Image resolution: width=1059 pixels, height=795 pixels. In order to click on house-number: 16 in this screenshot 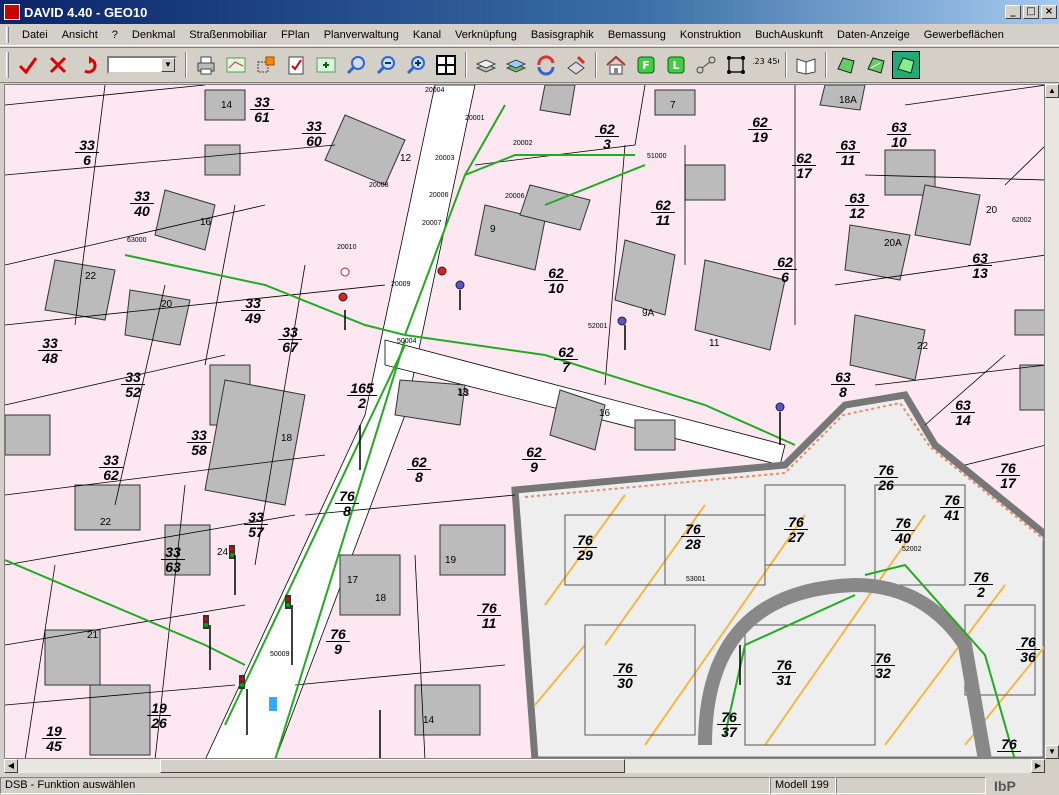, I will do `click(605, 413)`.